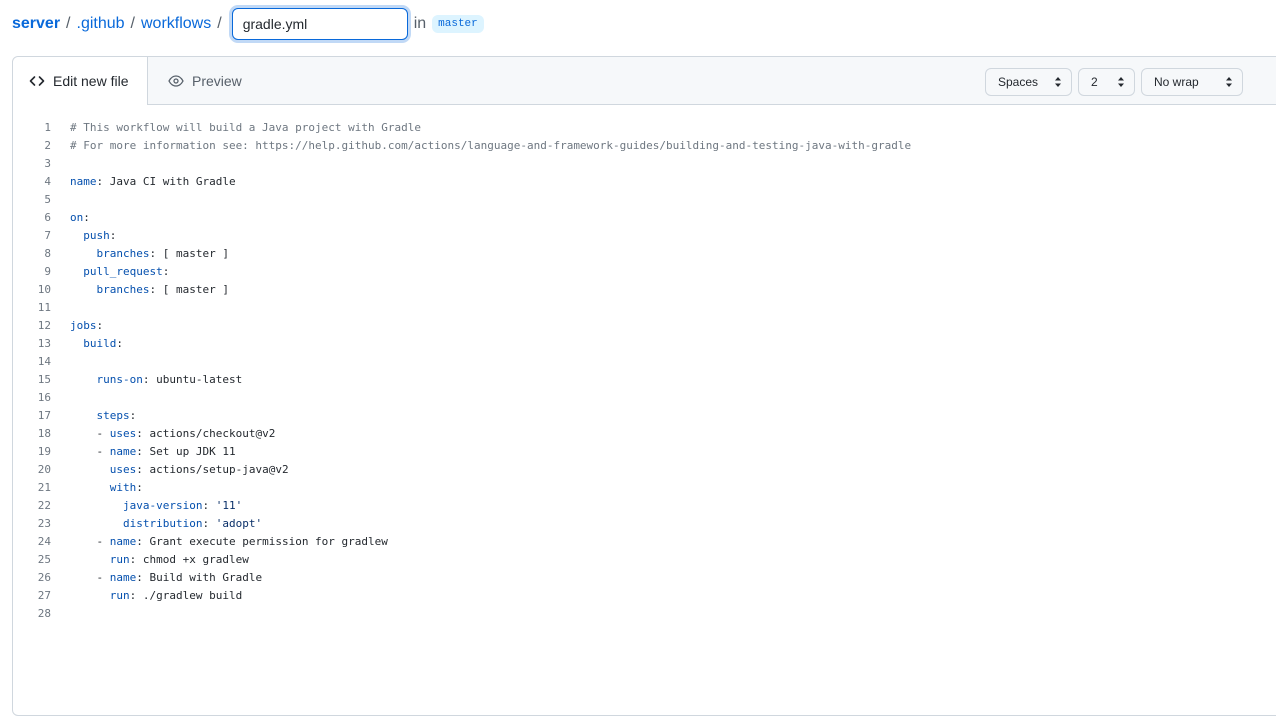  I want to click on line-number: 1, so click(47, 127).